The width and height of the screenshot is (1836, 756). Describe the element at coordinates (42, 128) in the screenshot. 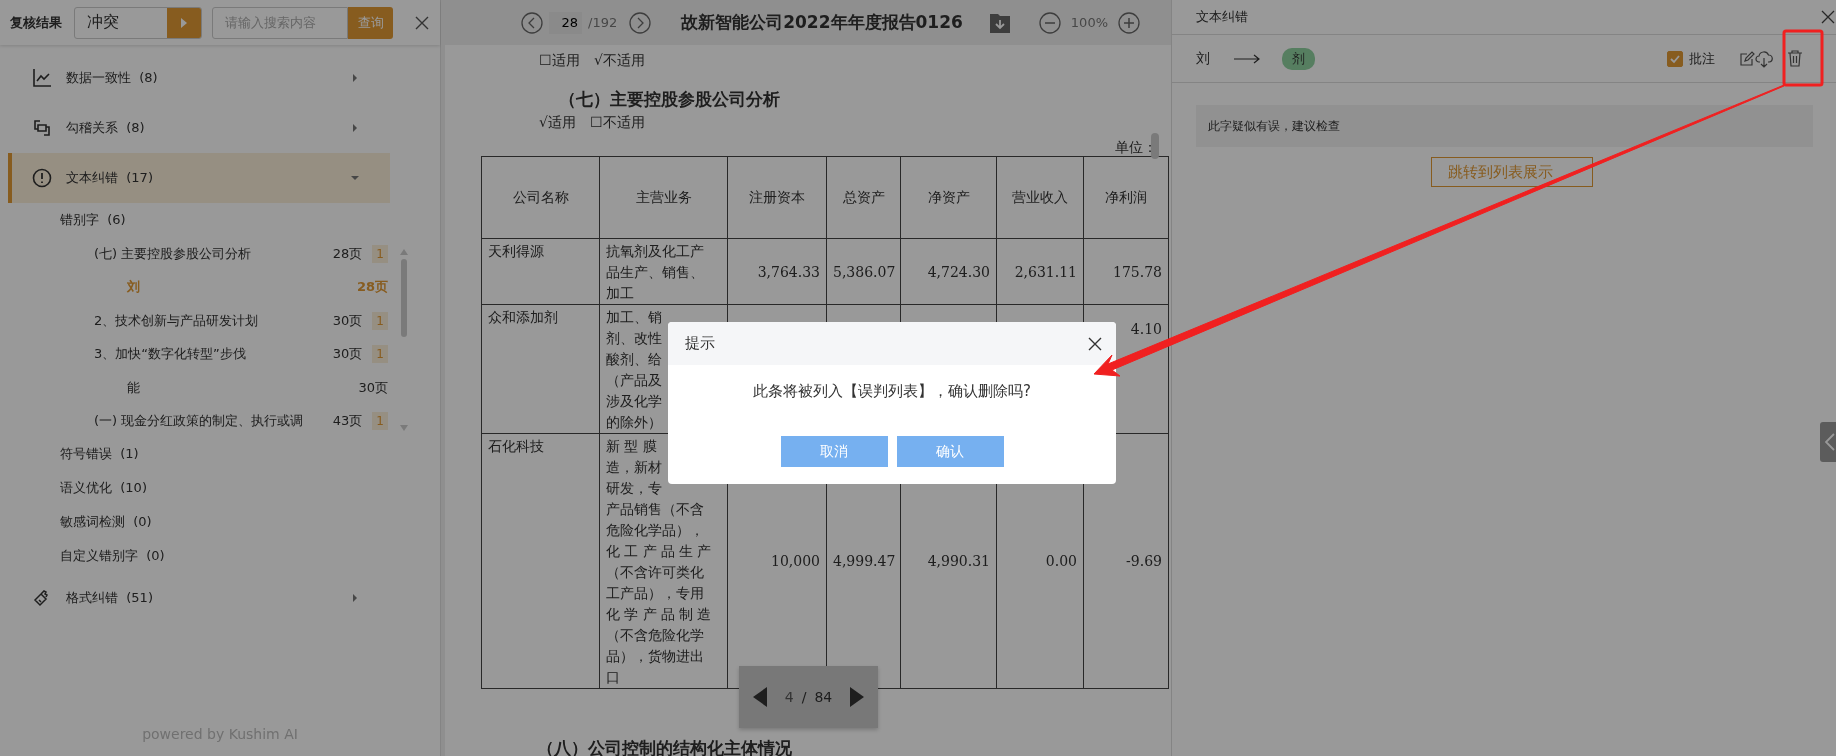

I see `link-squares-icon` at that location.